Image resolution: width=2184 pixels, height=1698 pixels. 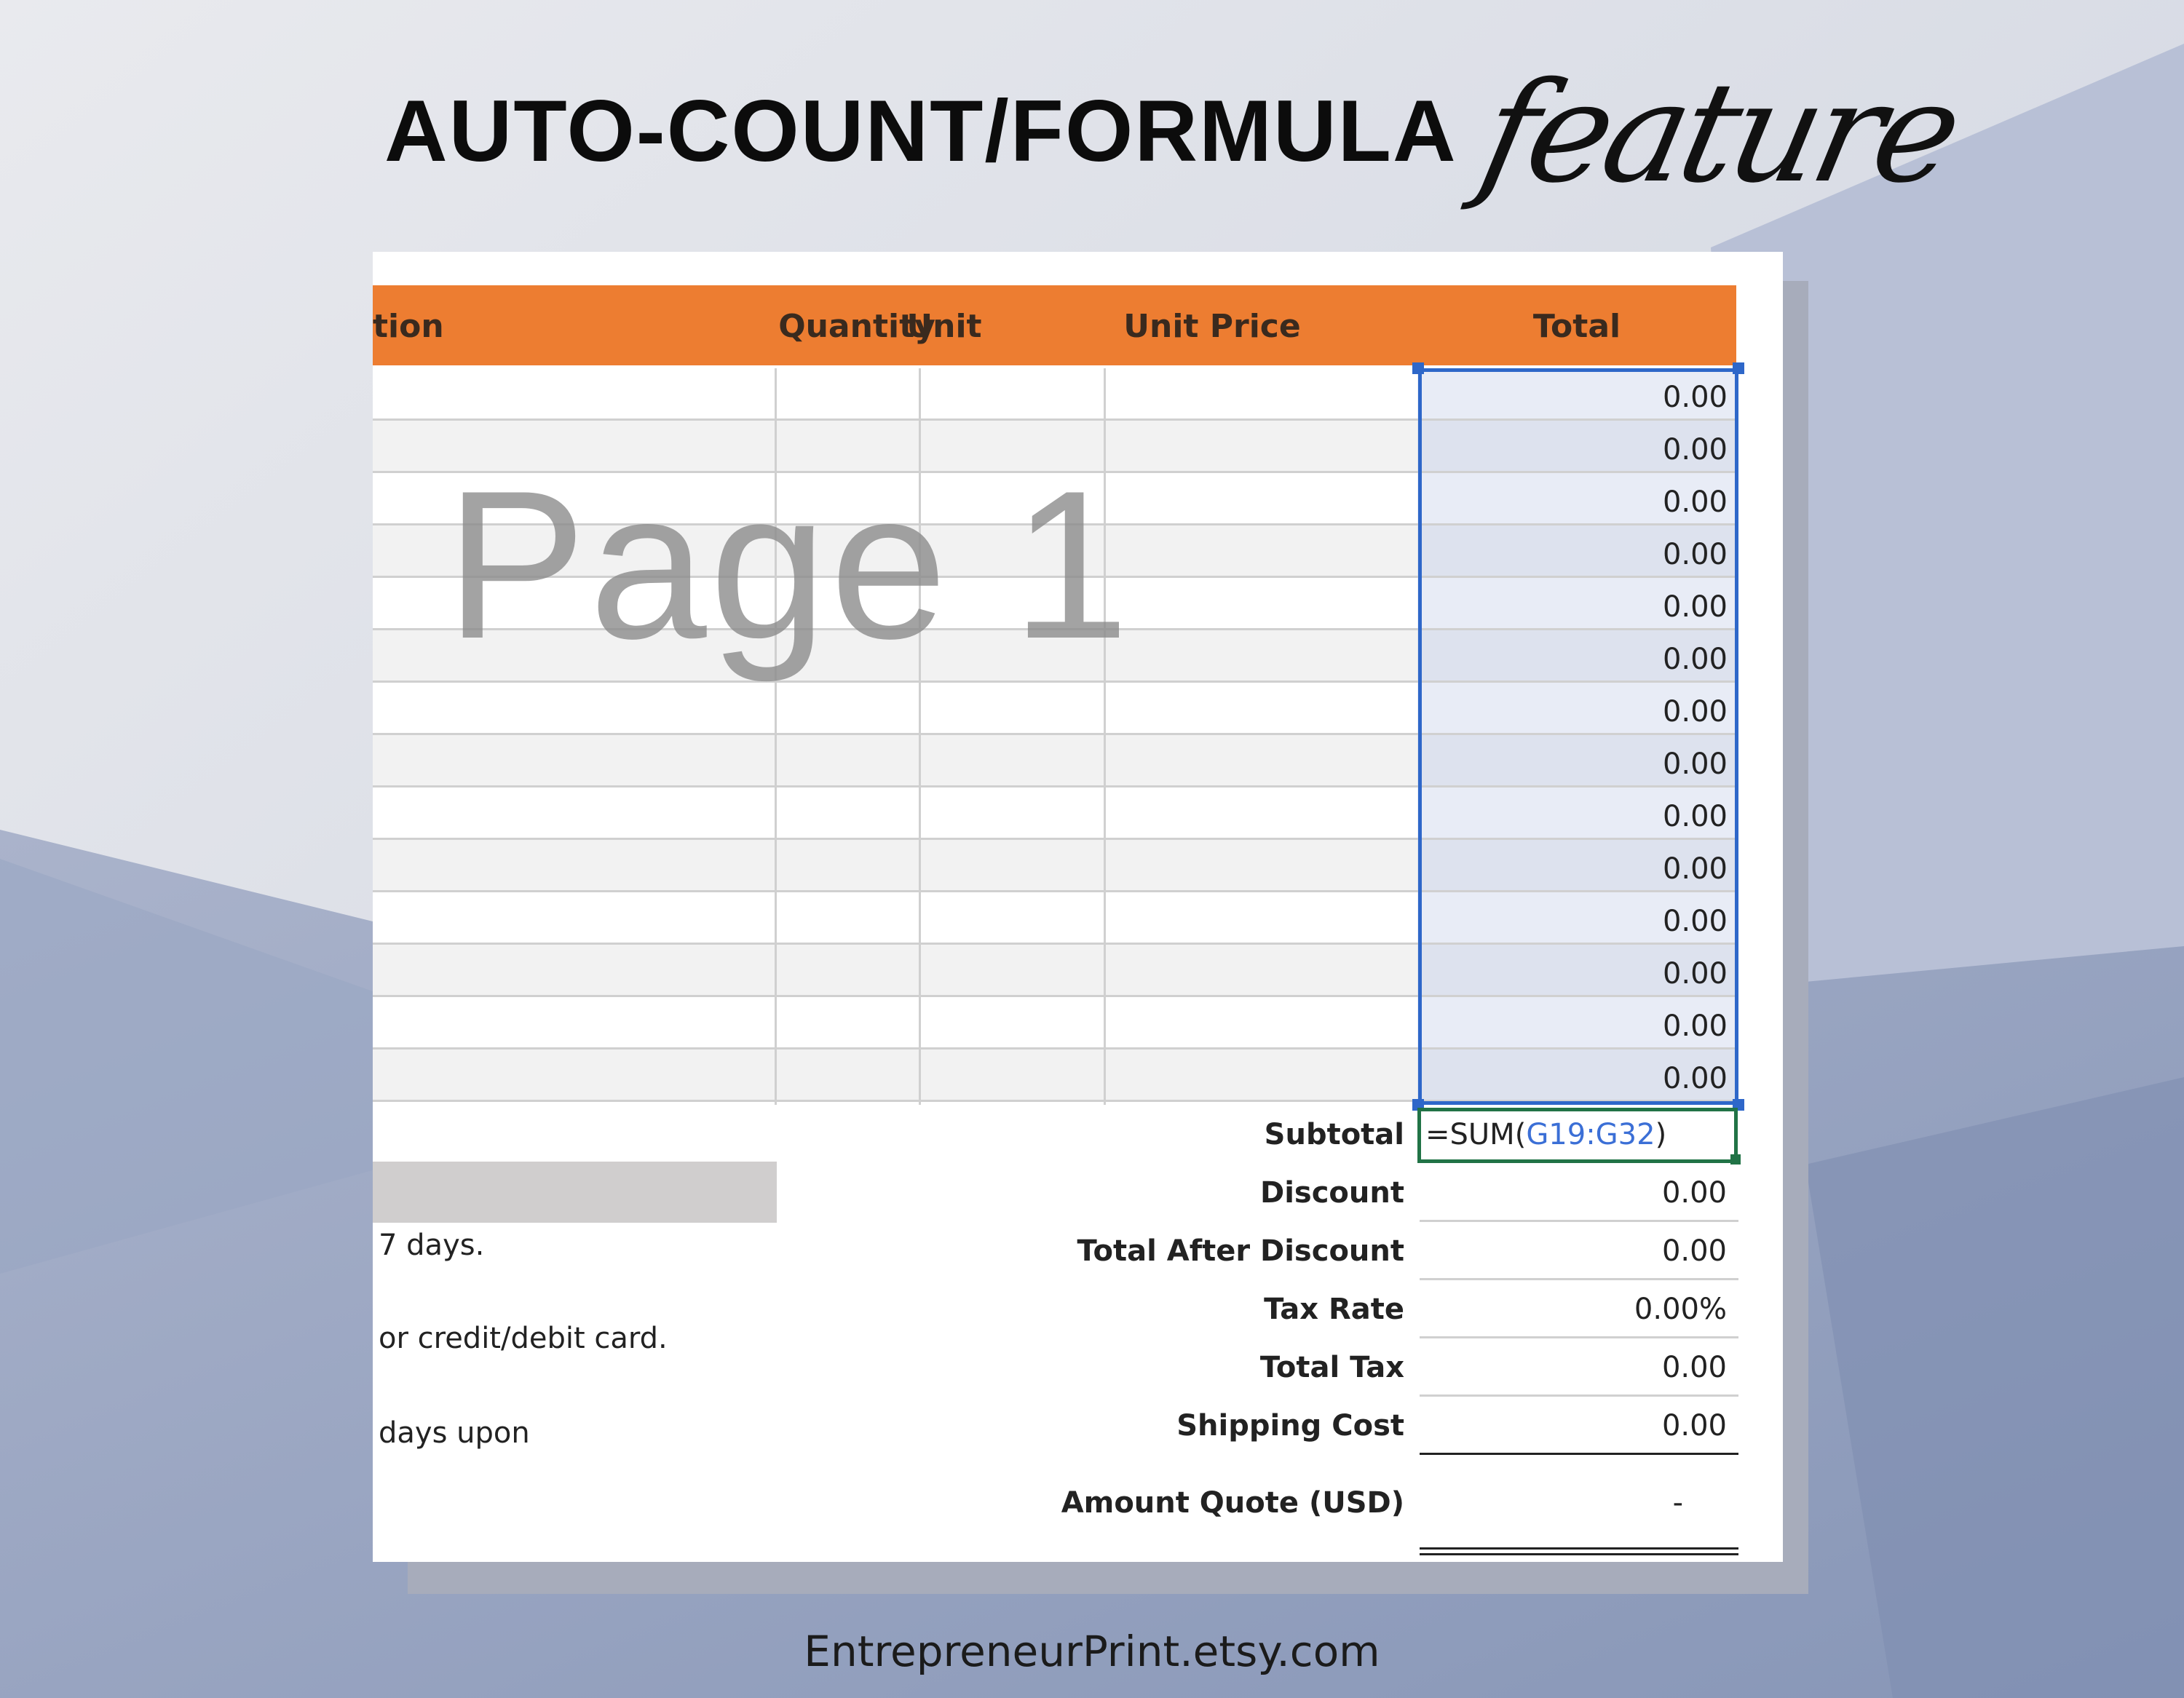 What do you see at coordinates (1590, 1134) in the screenshot?
I see `formula-range-ref: G19:G32` at bounding box center [1590, 1134].